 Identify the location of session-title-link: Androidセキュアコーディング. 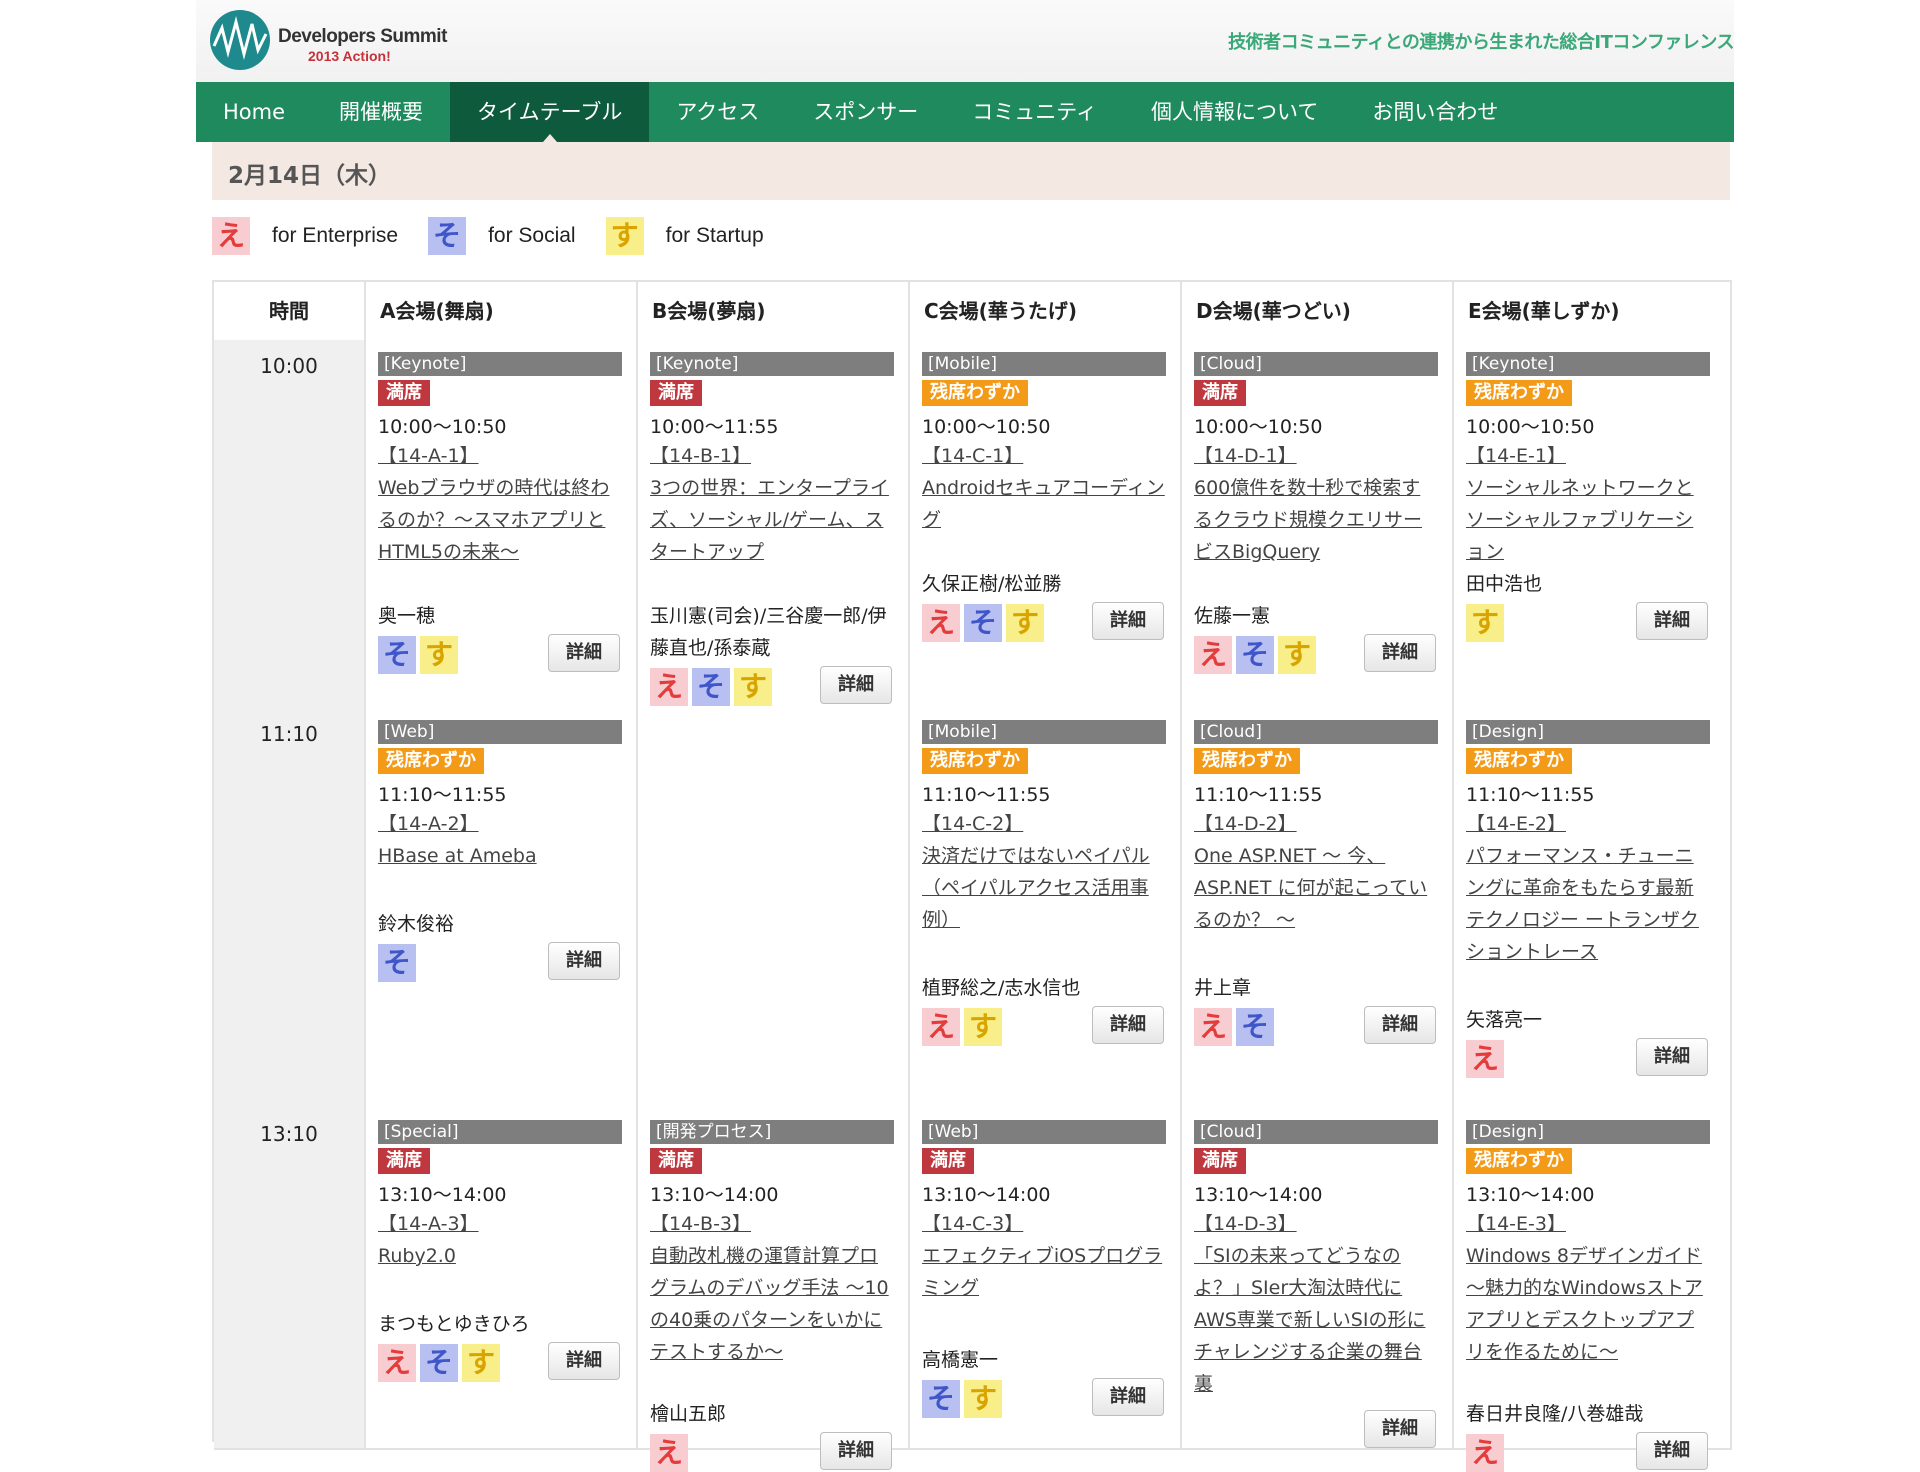
(1044, 504).